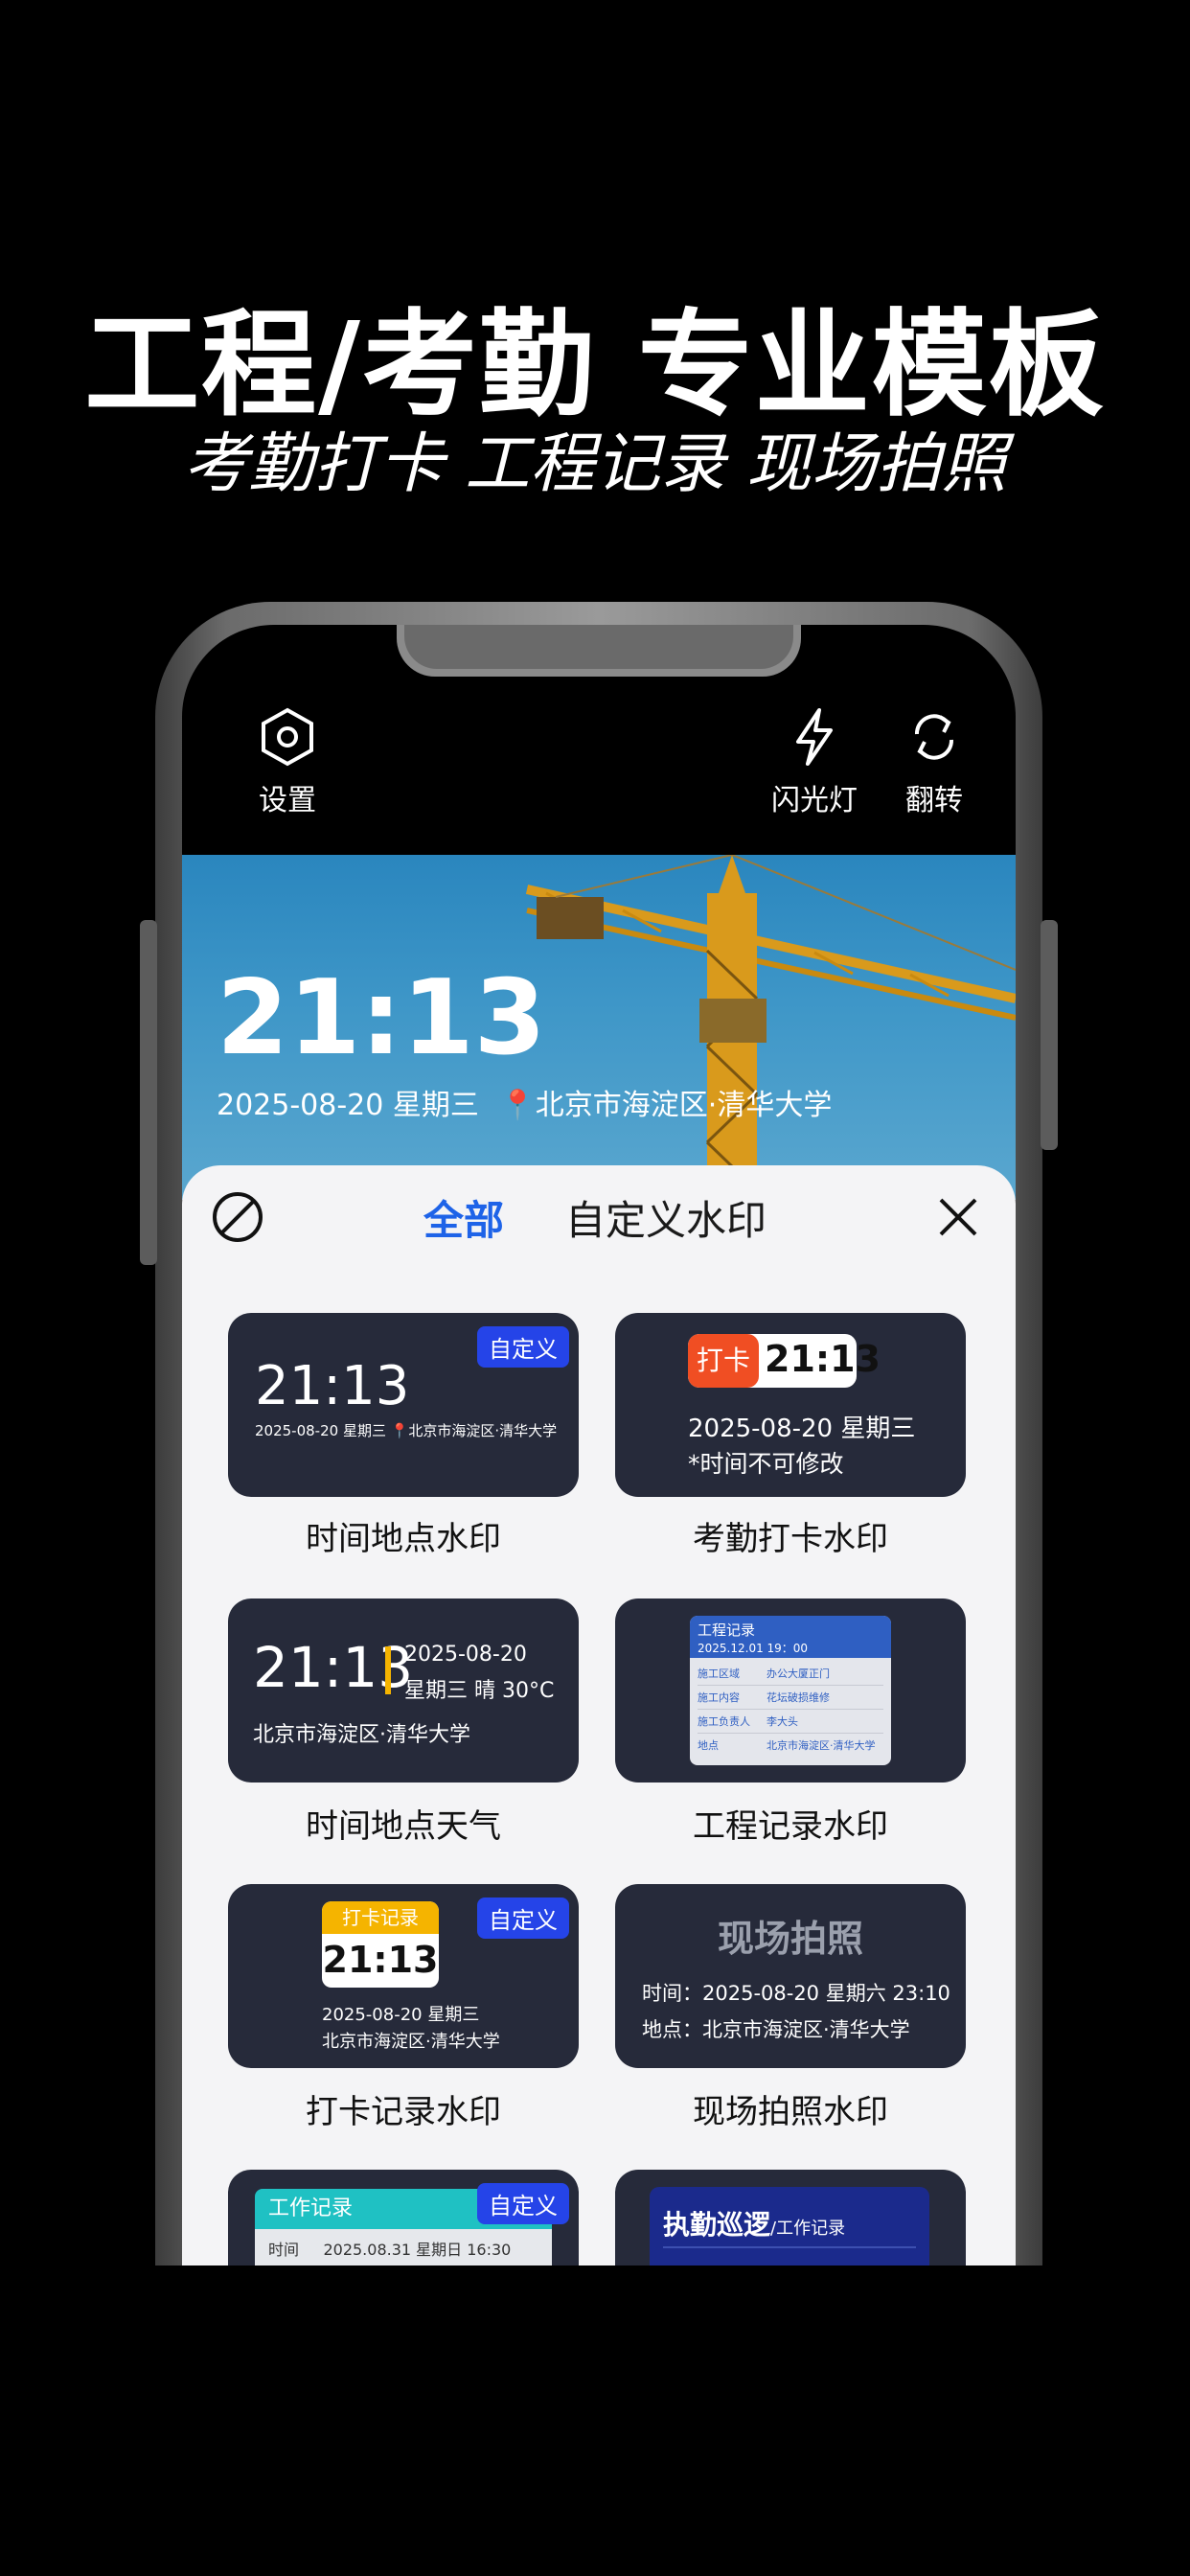 The width and height of the screenshot is (1190, 2576). What do you see at coordinates (814, 737) in the screenshot?
I see `flash-icon` at bounding box center [814, 737].